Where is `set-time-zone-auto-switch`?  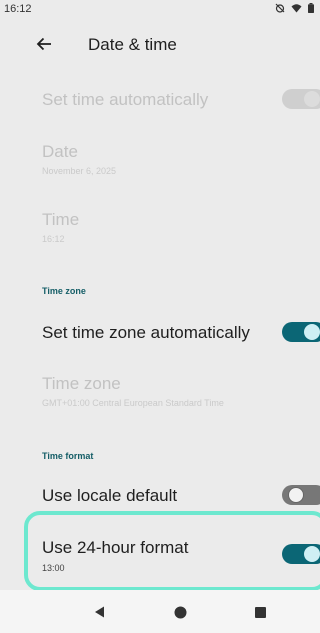 set-time-zone-auto-switch is located at coordinates (301, 332).